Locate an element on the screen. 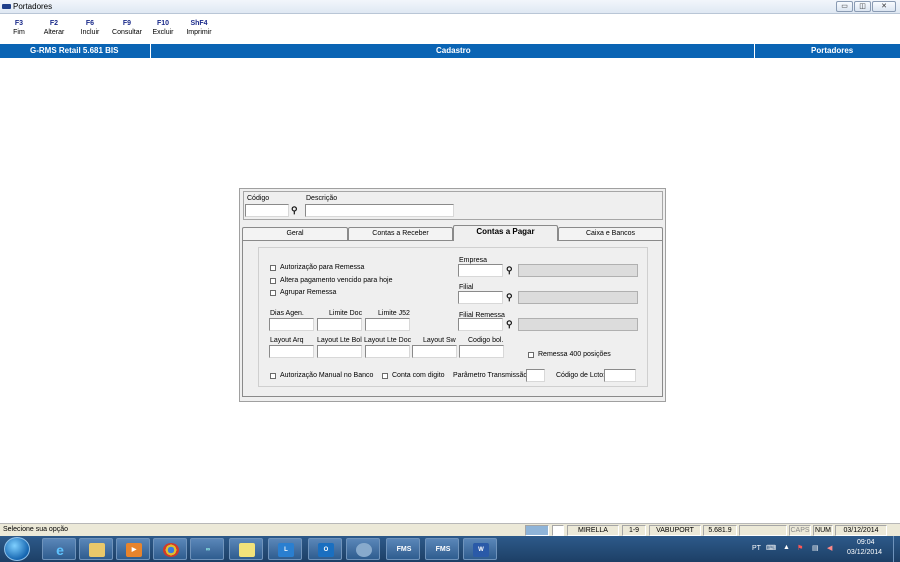 The width and height of the screenshot is (900, 562). filial-remessa-description is located at coordinates (578, 324).